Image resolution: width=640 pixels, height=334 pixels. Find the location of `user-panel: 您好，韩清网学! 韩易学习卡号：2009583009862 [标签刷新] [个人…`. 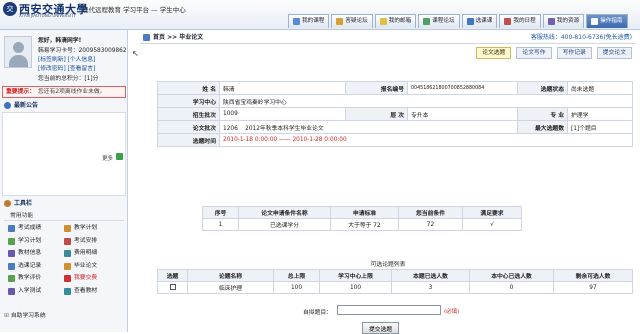

user-panel: 您好，韩清网学! 韩易学习卡号：2009583009862 [标签刷新] [个人… is located at coordinates (64, 58).